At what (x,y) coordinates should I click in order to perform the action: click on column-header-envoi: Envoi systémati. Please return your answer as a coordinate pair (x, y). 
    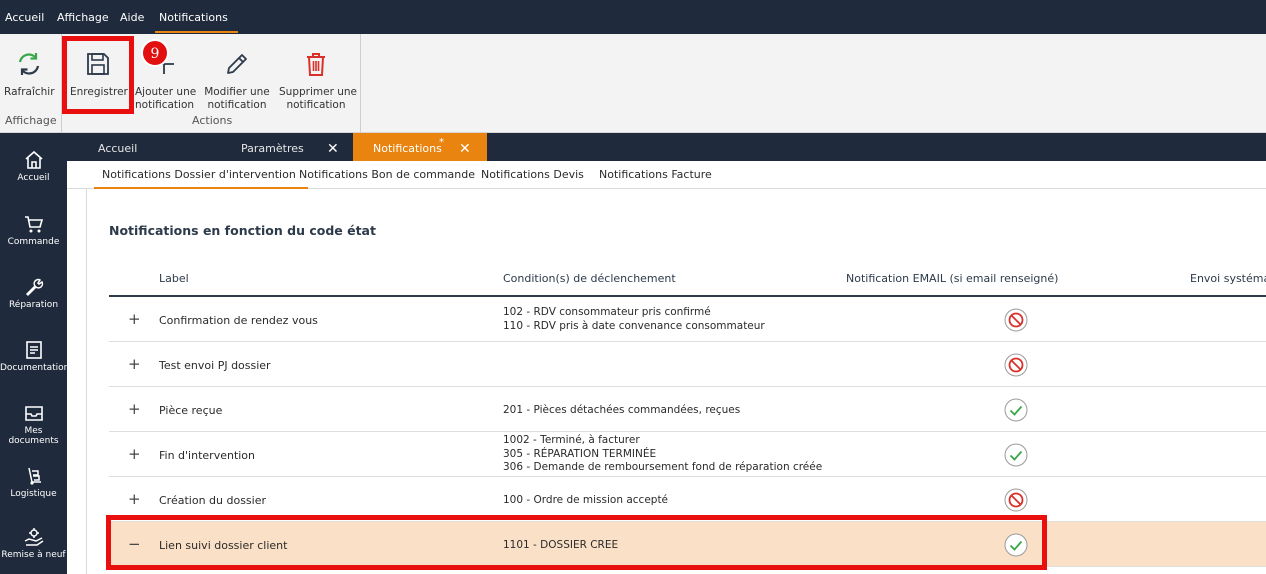
    Looking at the image, I should click on (1228, 278).